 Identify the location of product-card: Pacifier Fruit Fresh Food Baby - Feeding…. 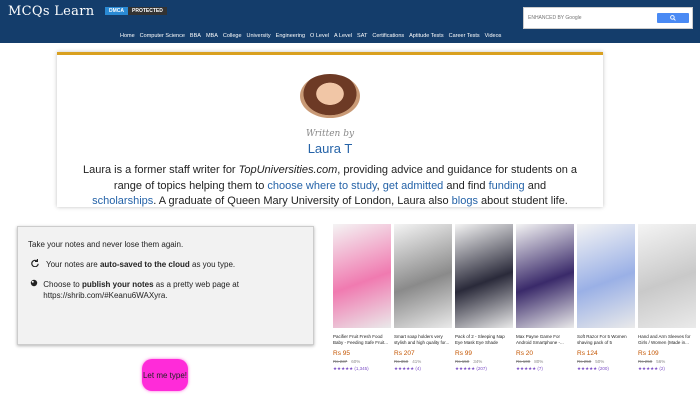
(362, 309).